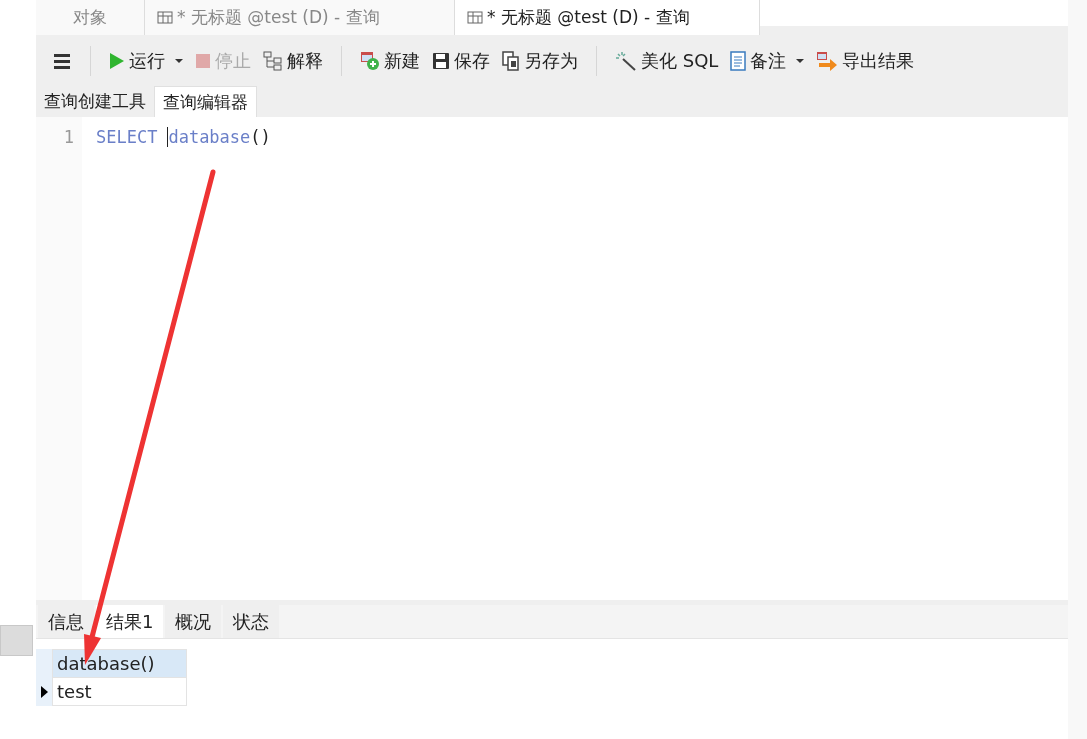  I want to click on code-token: (), so click(260, 137).